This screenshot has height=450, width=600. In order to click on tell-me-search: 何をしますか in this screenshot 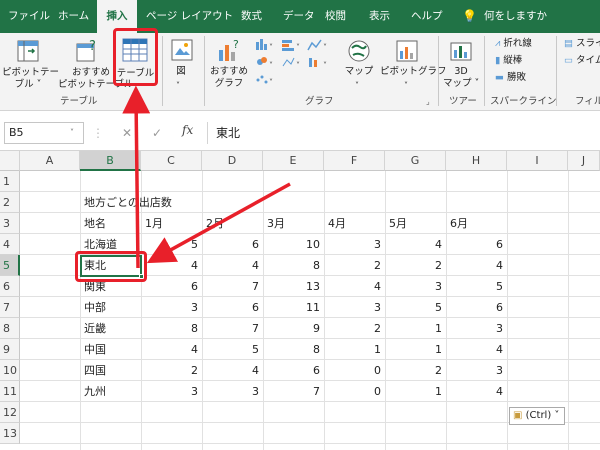, I will do `click(515, 16)`.